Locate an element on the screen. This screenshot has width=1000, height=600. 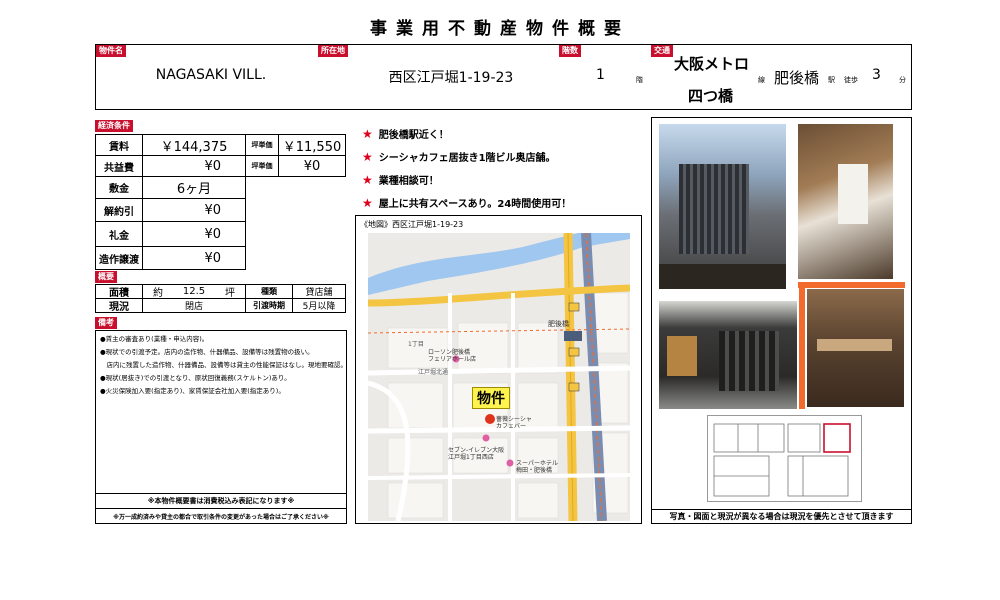
map-label-shop-2: カフェバー is located at coordinates (511, 426).